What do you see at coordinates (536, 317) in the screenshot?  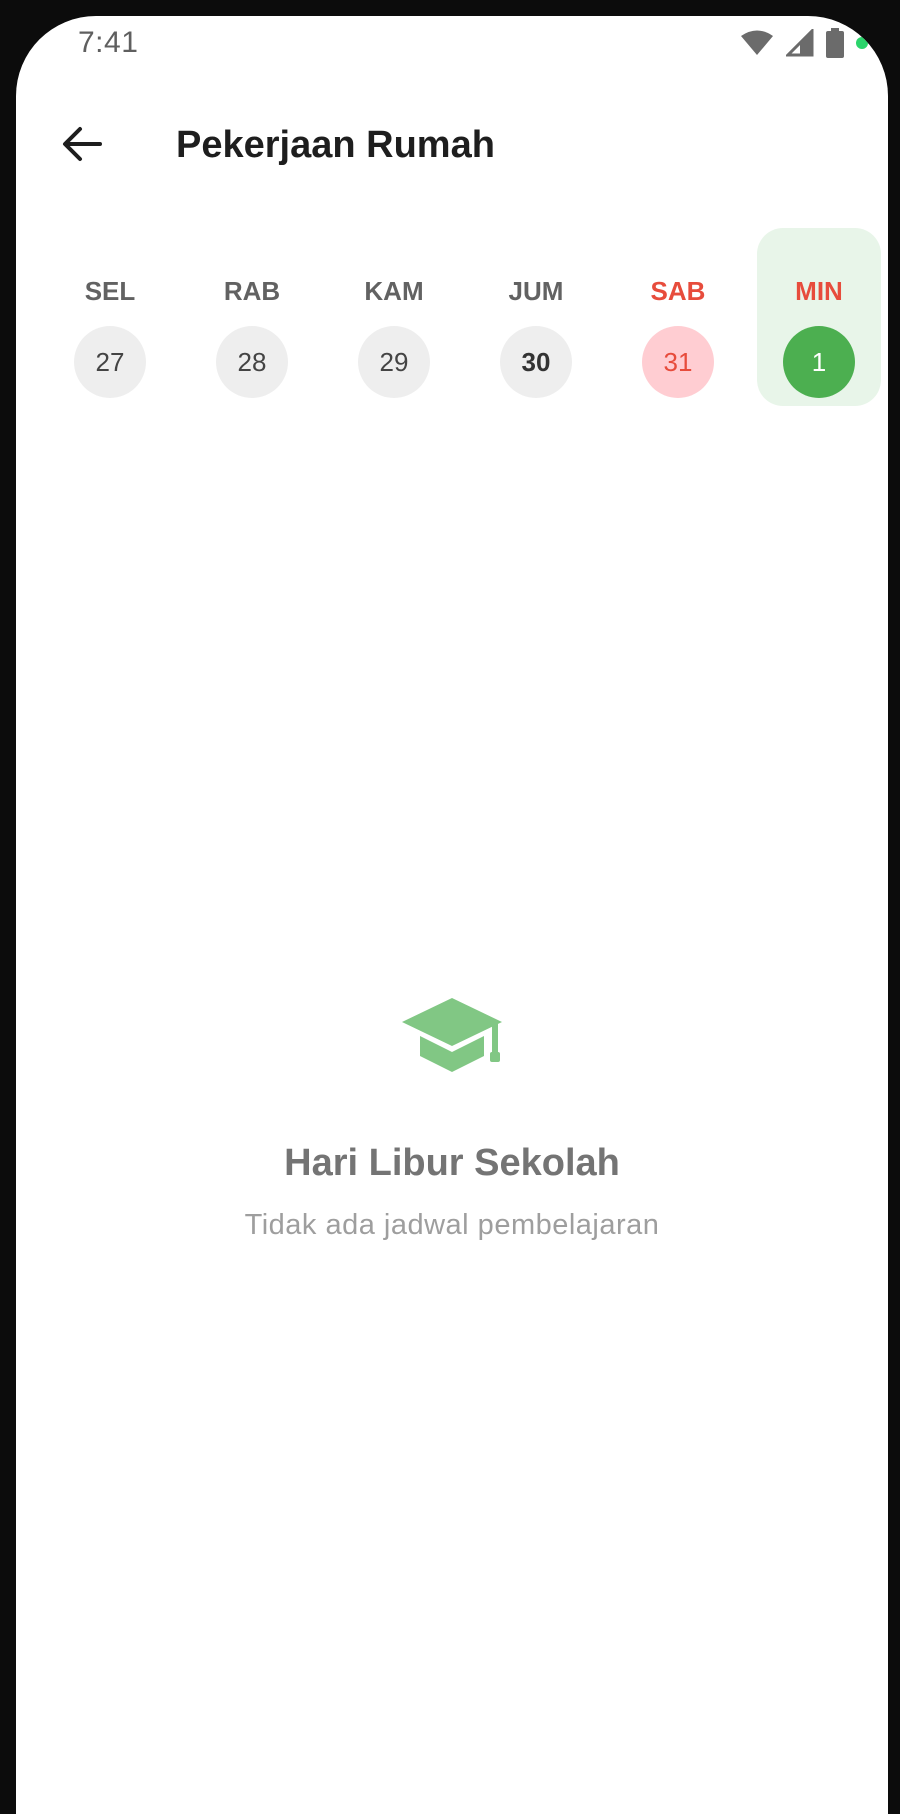 I see `day-item-jum: JUM 30` at bounding box center [536, 317].